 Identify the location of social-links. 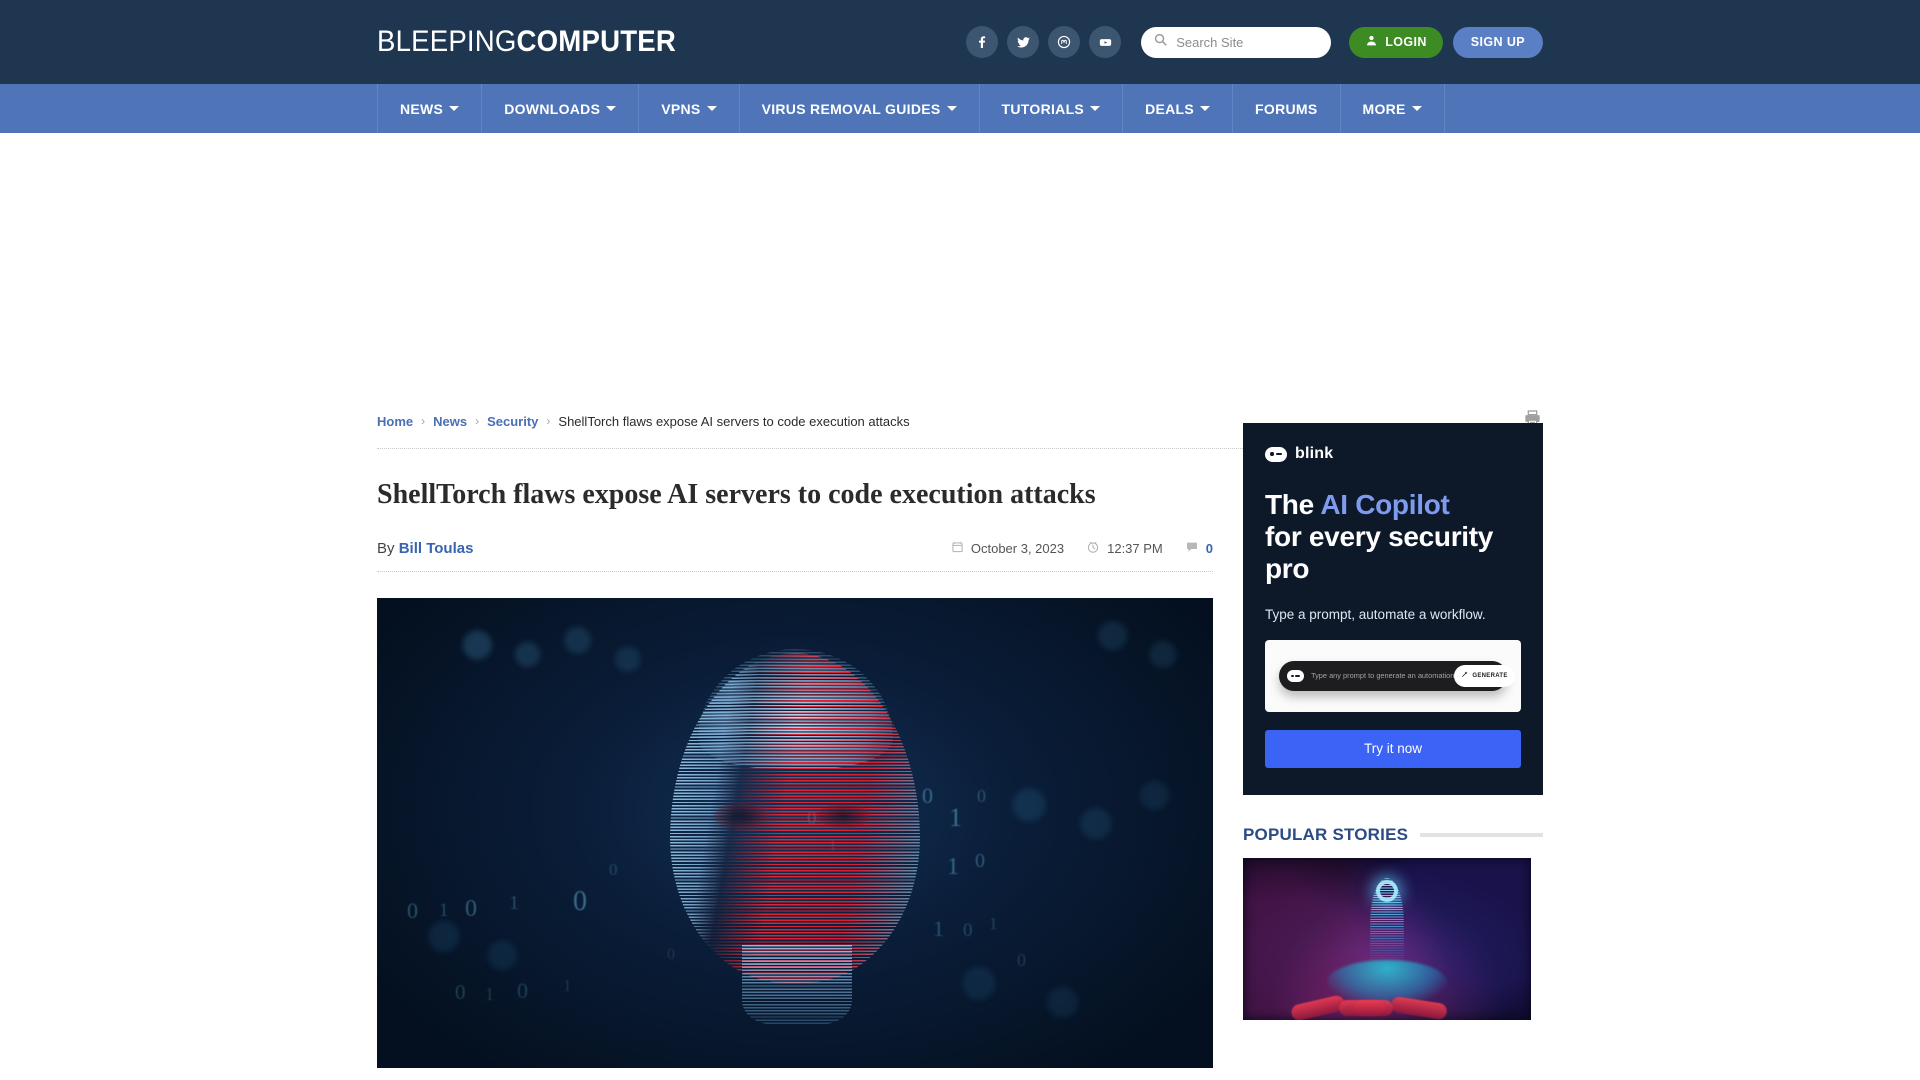
(1044, 42).